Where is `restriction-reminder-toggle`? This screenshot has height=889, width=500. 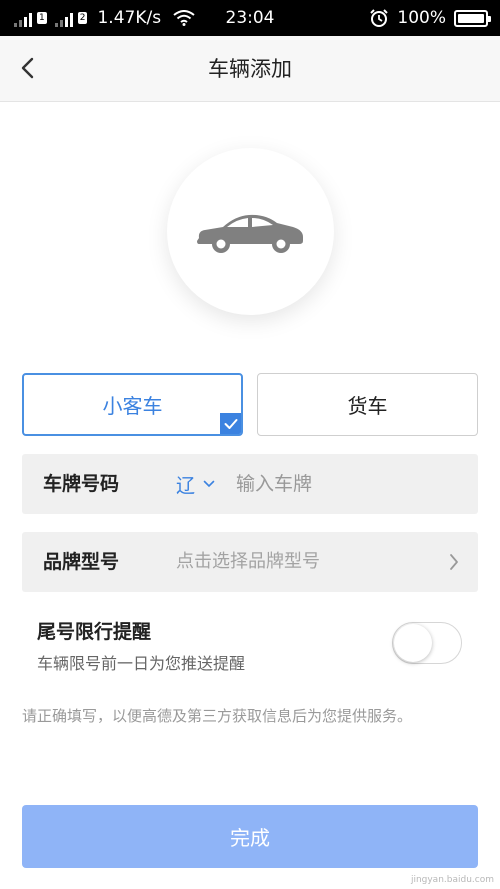
restriction-reminder-toggle is located at coordinates (427, 643).